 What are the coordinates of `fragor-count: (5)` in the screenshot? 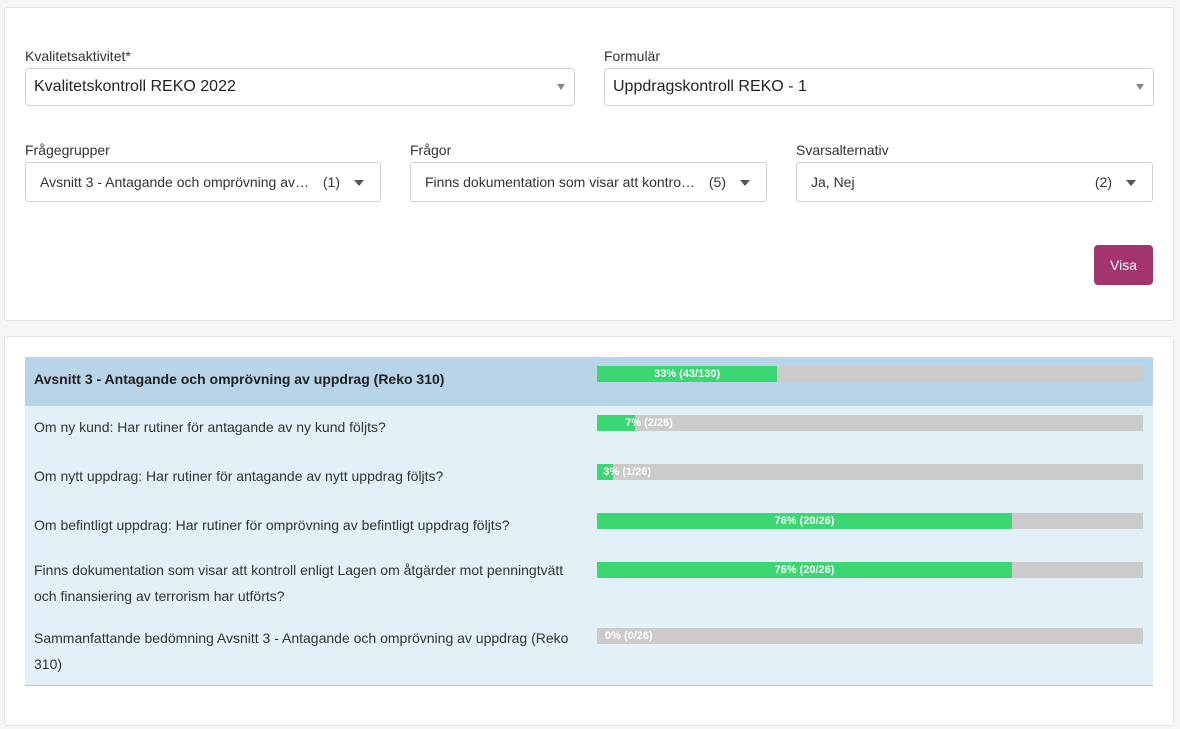 It's located at (717, 182).